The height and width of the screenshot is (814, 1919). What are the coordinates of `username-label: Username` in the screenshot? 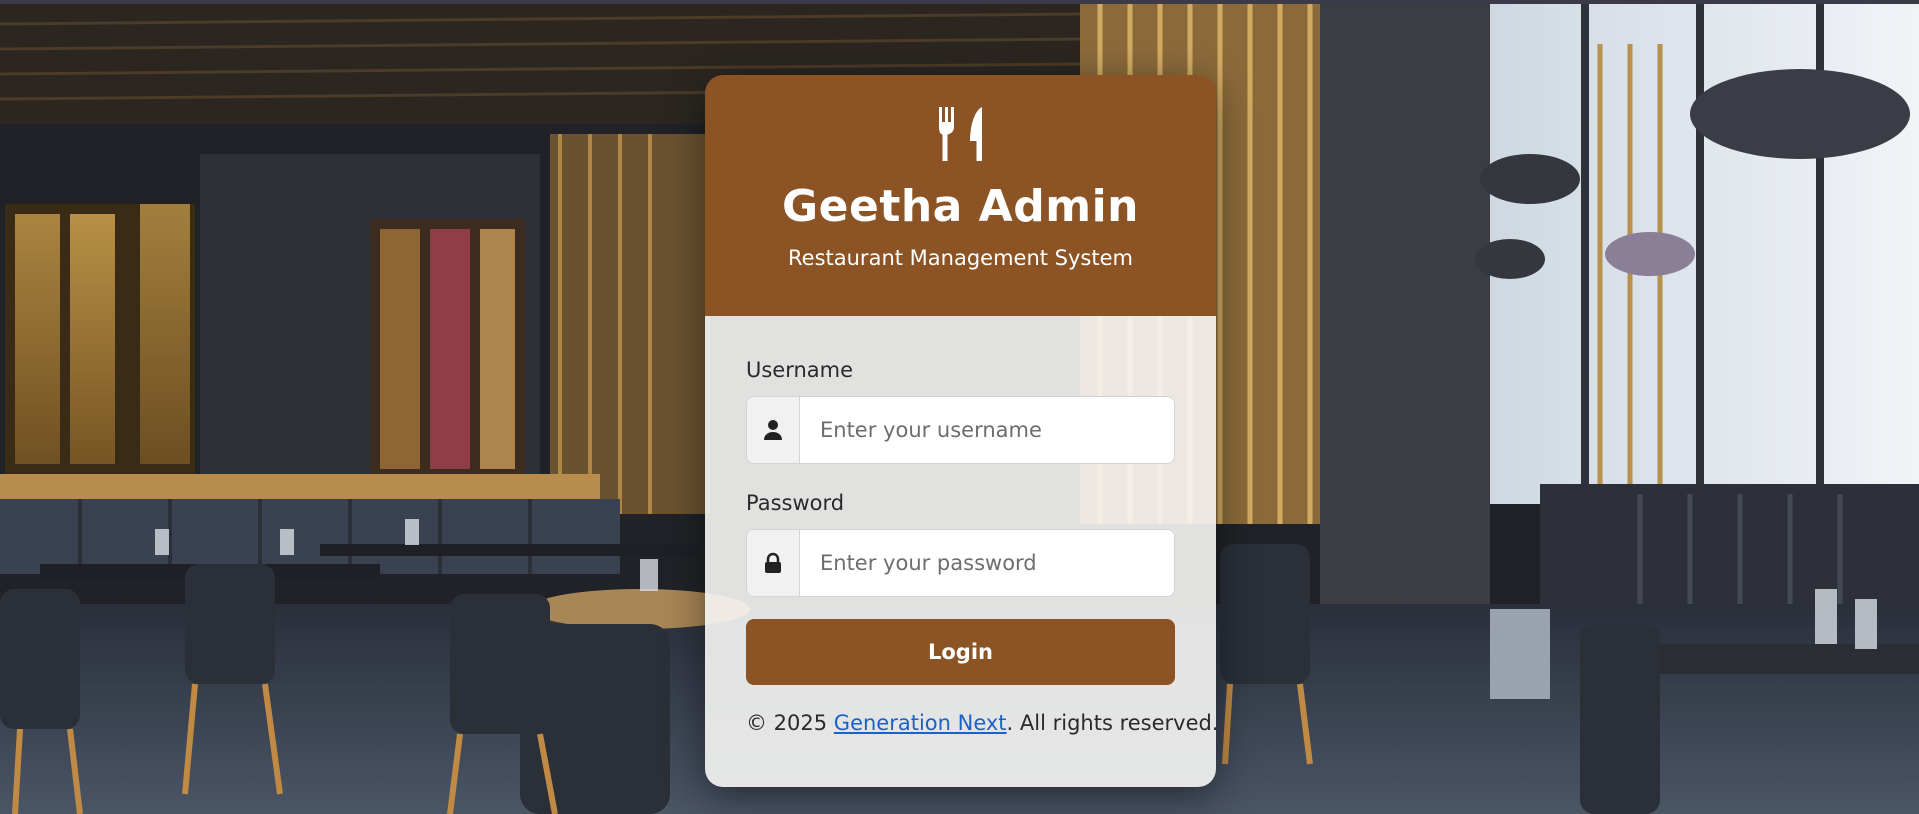 It's located at (800, 370).